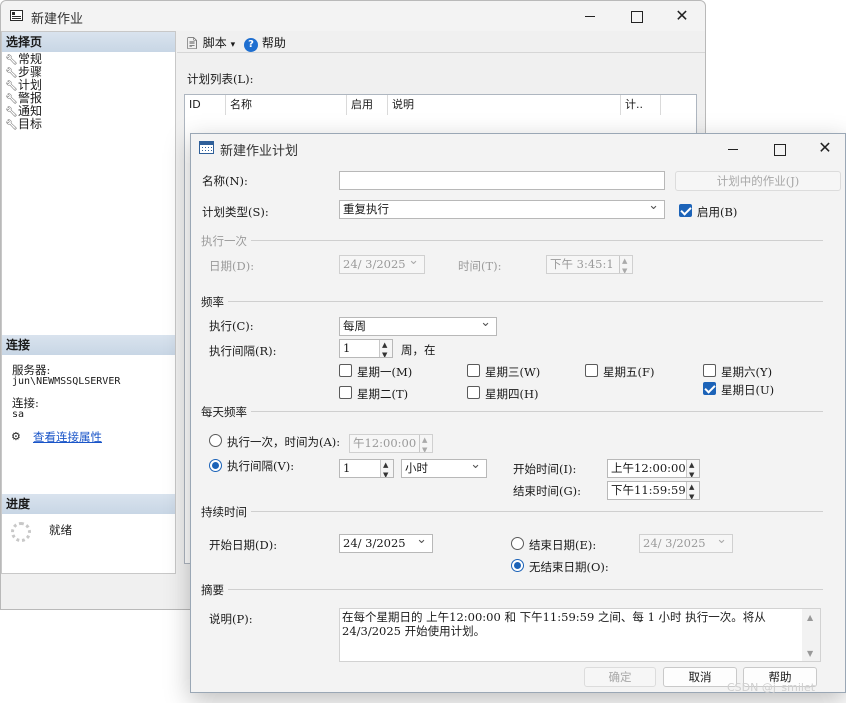  Describe the element at coordinates (810, 618) in the screenshot. I see `scroll-up-icon: ▲` at that location.